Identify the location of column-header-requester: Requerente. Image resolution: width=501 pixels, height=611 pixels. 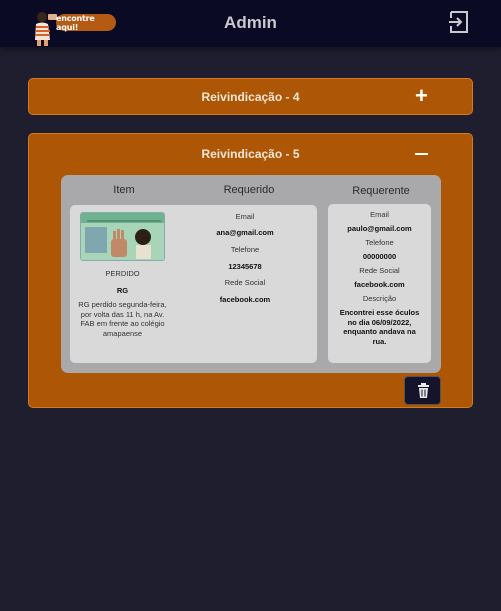
(381, 191).